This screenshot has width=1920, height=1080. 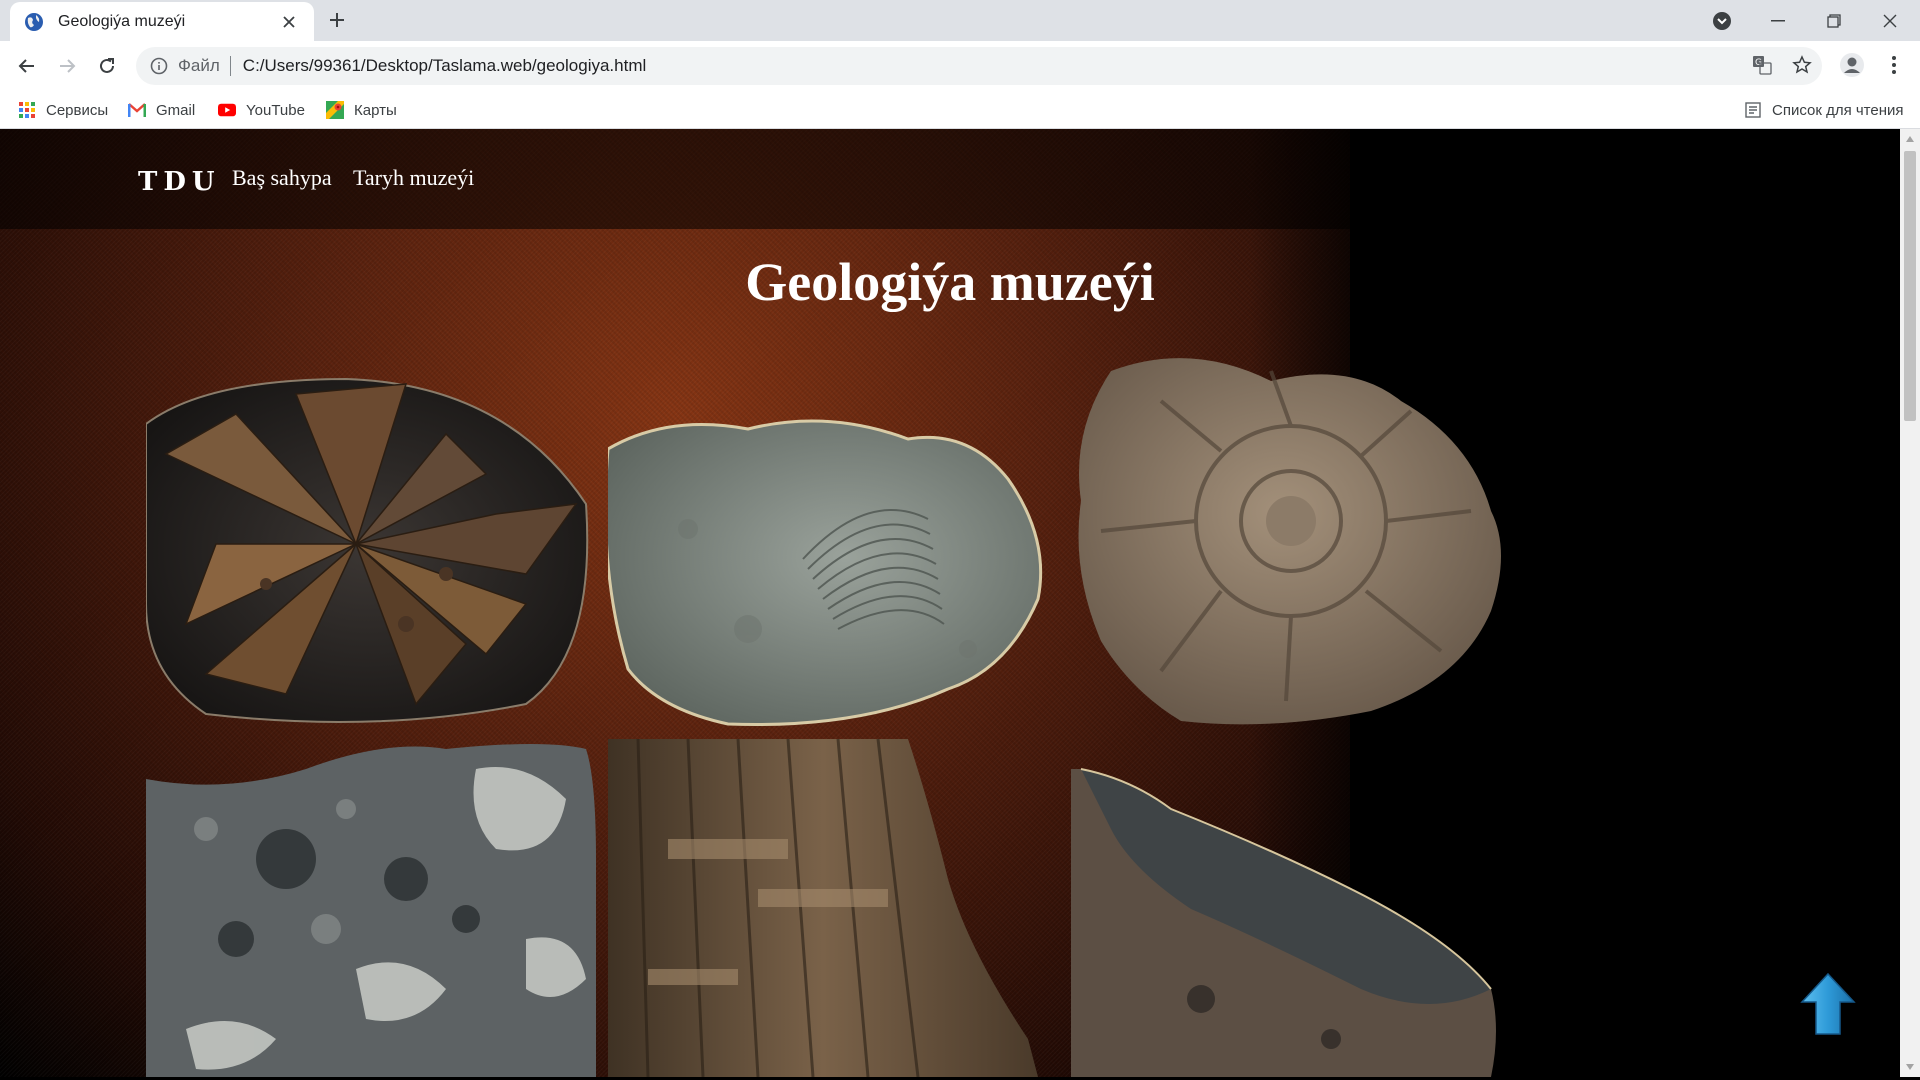 I want to click on globe-icon, so click(x=34, y=21).